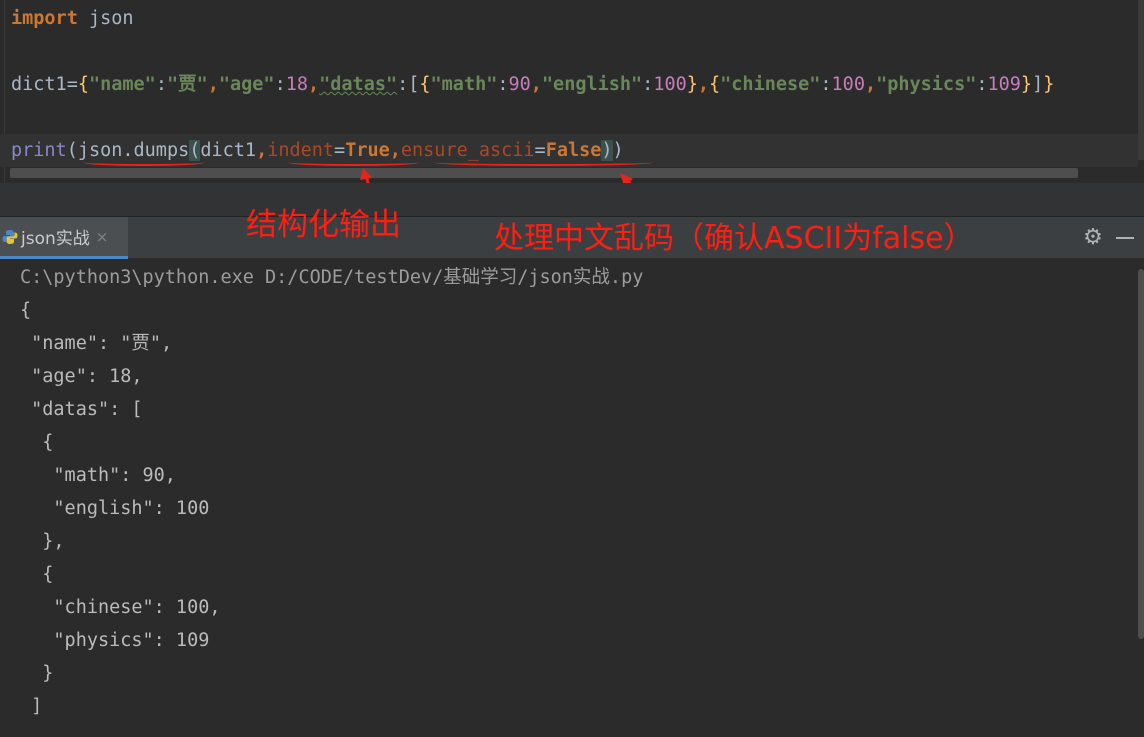 The width and height of the screenshot is (1144, 737). Describe the element at coordinates (96, 343) in the screenshot. I see `console-output-line: "name": "贾",` at that location.